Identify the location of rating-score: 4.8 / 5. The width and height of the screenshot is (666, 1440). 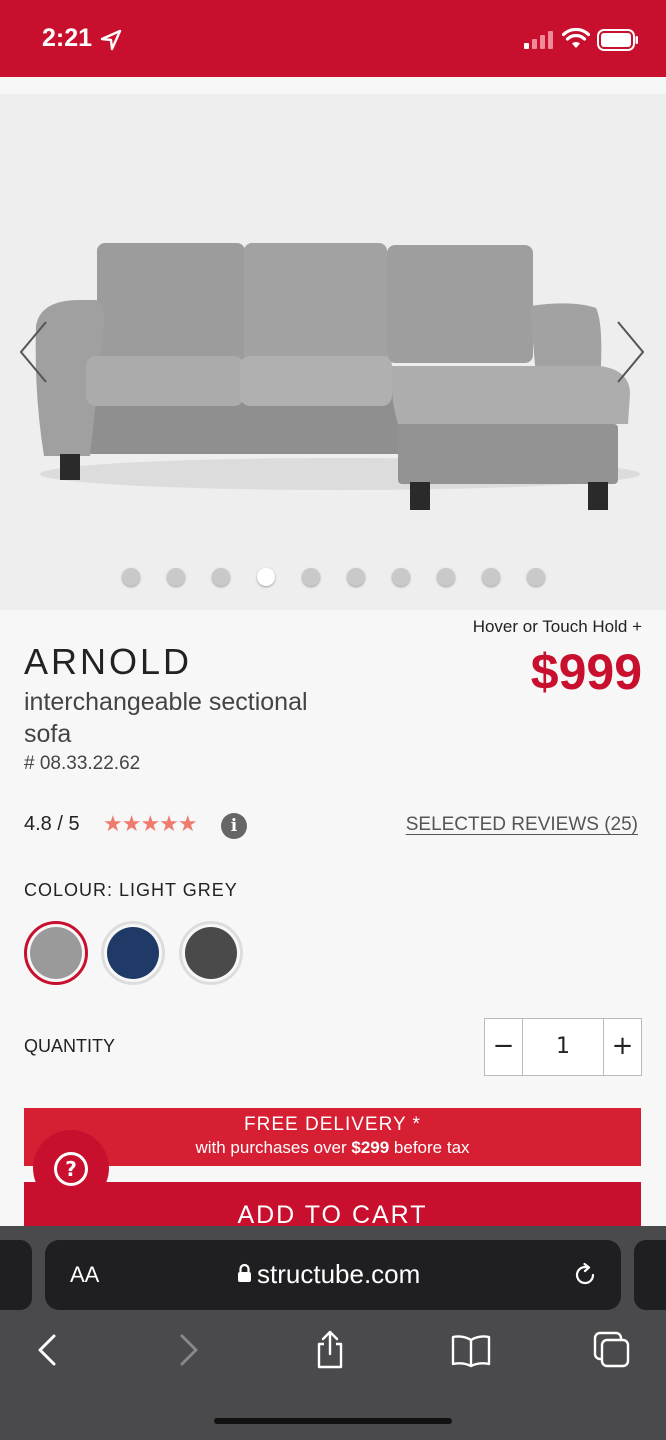
(52, 824).